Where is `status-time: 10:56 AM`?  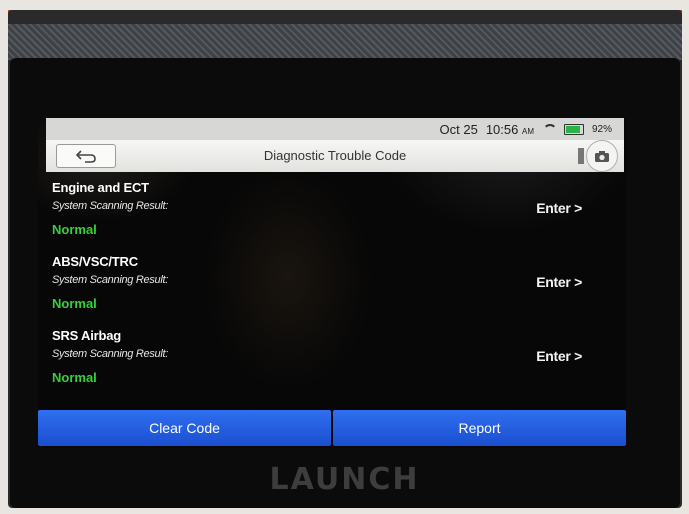 status-time: 10:56 AM is located at coordinates (510, 129).